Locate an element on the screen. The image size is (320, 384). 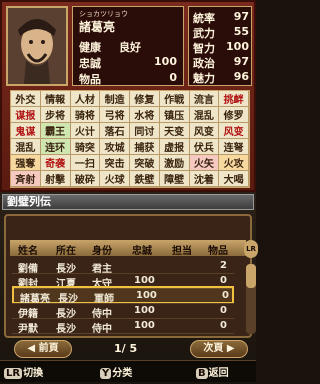
header-location: 所在 is located at coordinates (66, 249).